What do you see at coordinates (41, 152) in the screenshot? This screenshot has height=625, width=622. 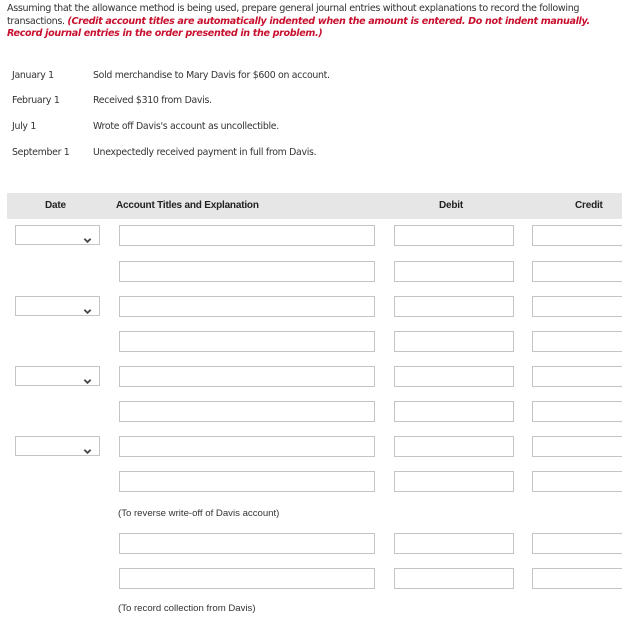 I see `transaction-date: September 1` at bounding box center [41, 152].